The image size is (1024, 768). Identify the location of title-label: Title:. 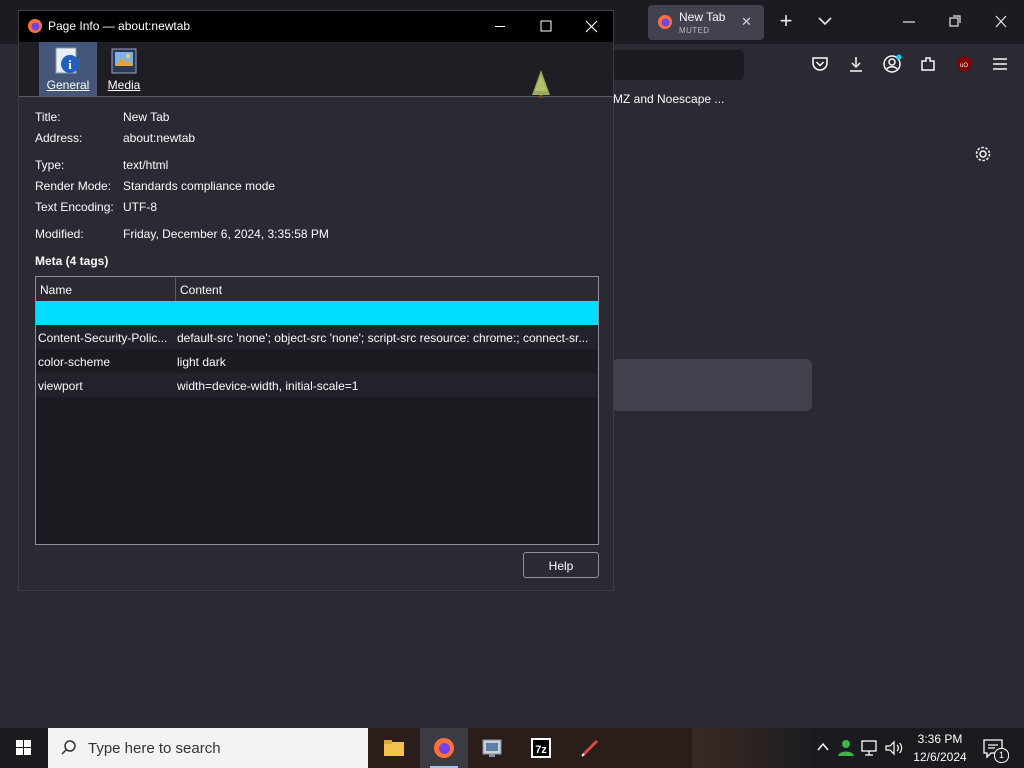
(48, 117).